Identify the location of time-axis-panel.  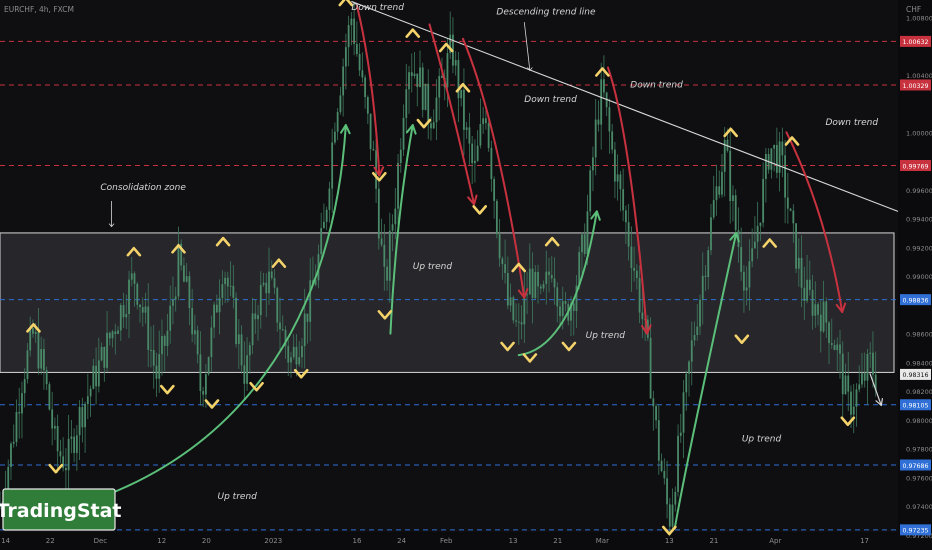
(466, 541).